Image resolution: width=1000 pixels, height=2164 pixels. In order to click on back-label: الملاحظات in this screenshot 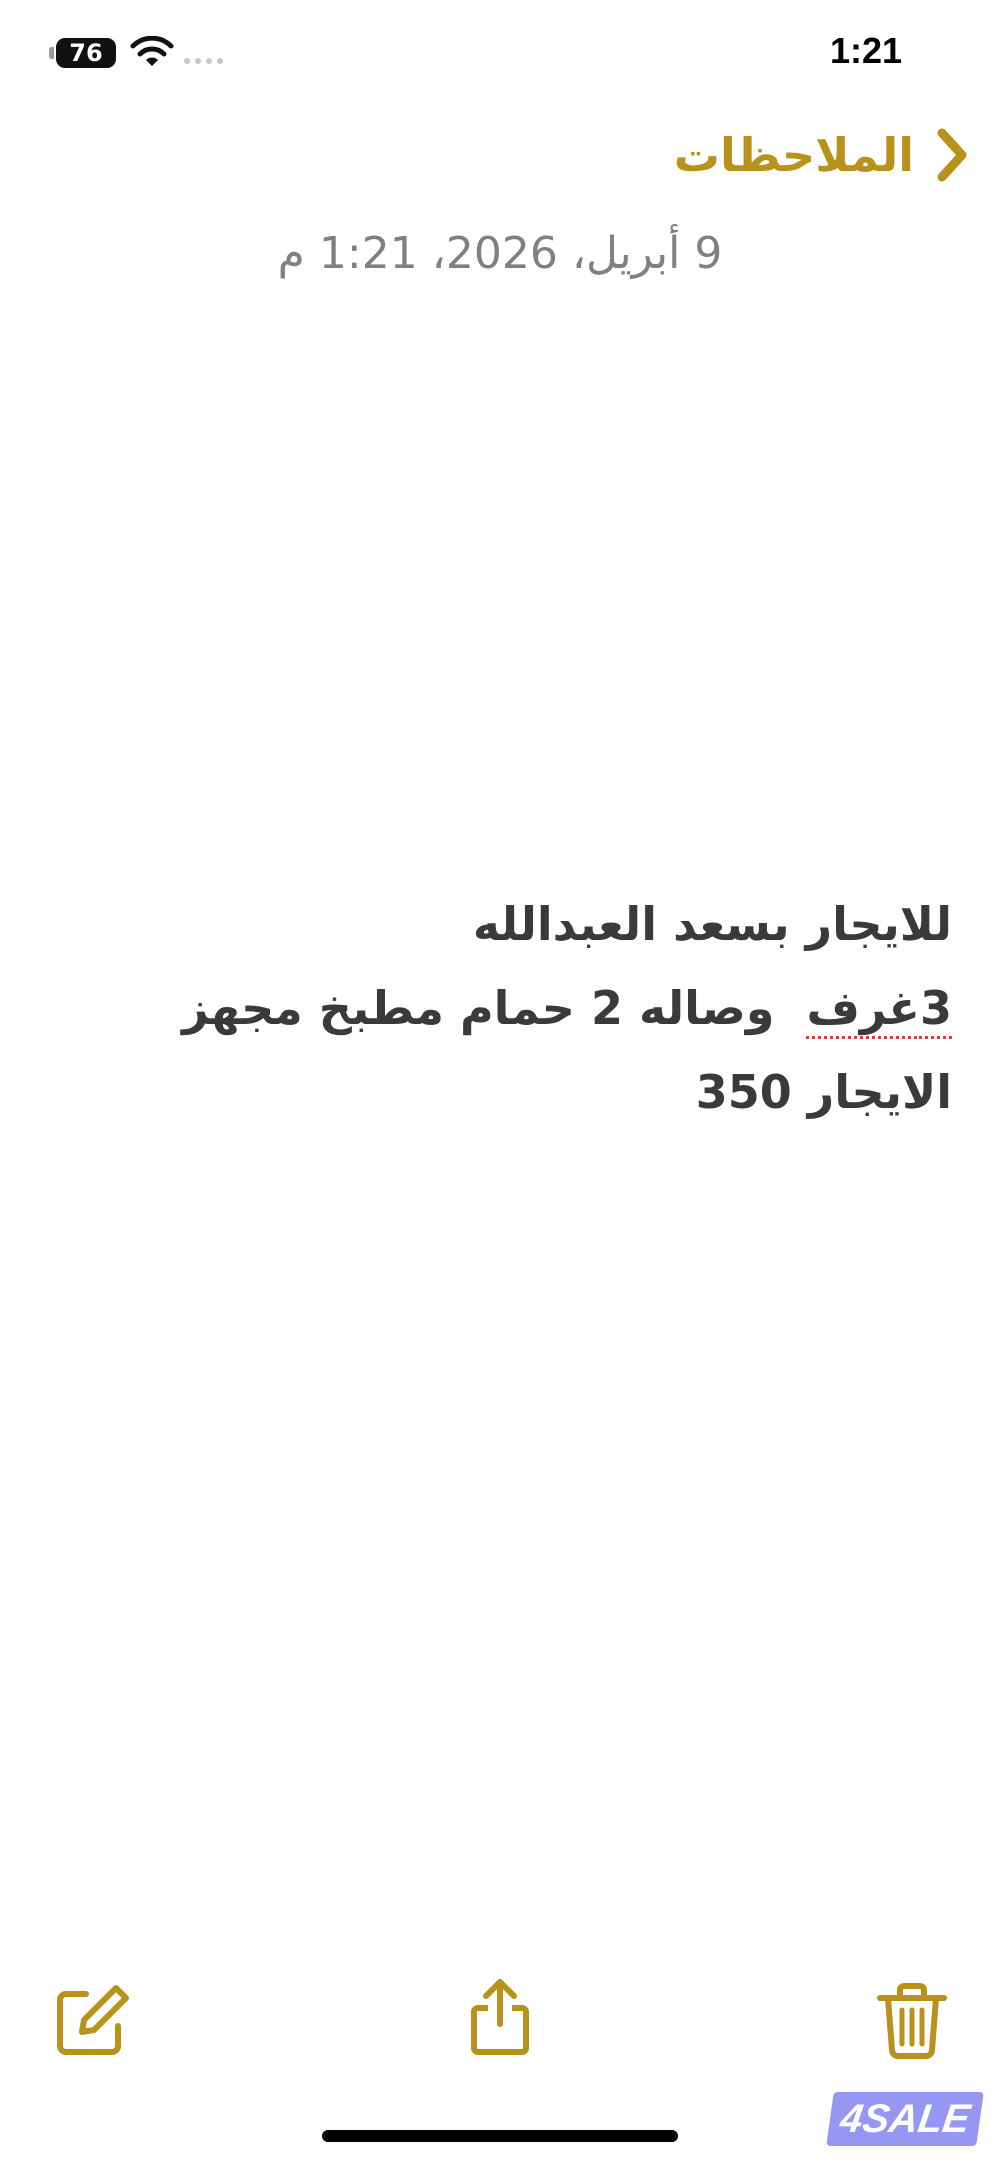, I will do `click(793, 155)`.